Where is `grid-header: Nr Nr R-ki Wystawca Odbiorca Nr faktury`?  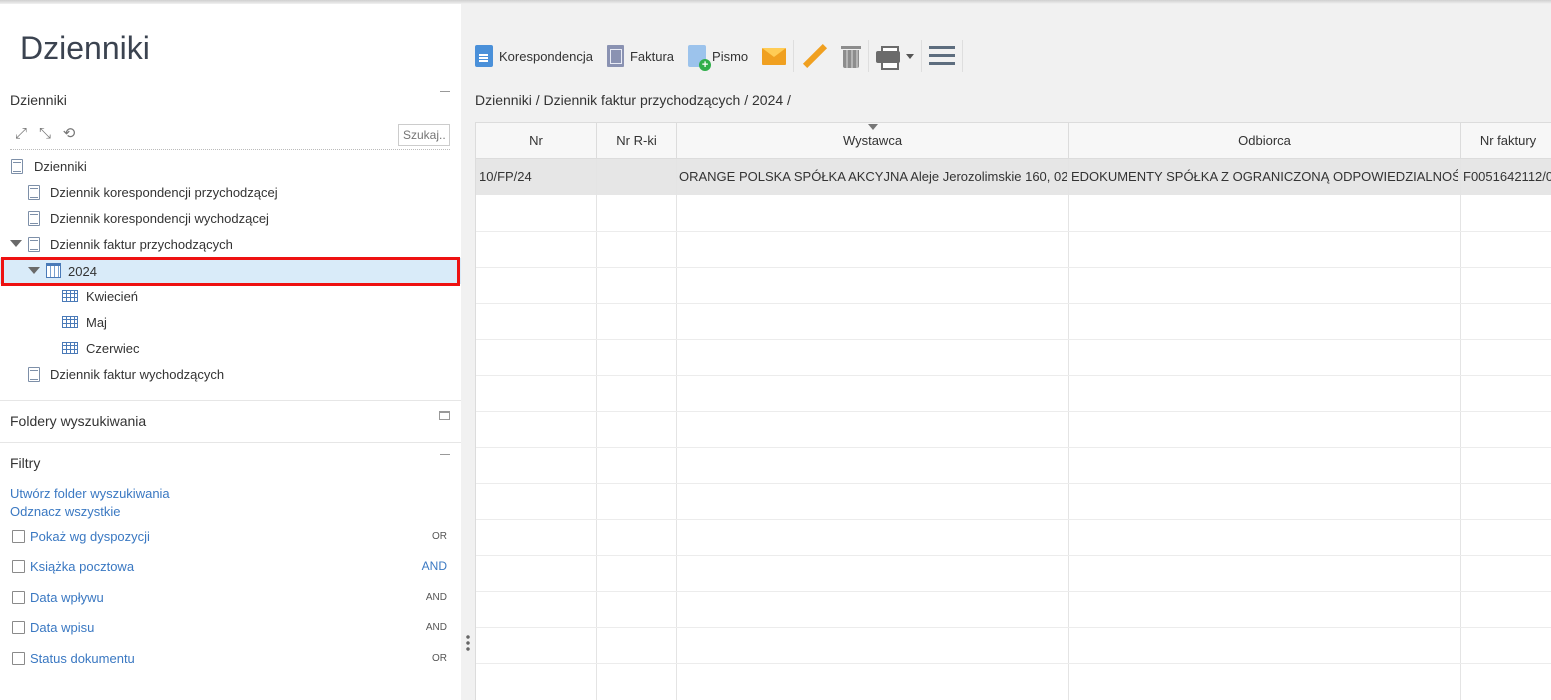 grid-header: Nr Nr R-ki Wystawca Odbiorca Nr faktury is located at coordinates (1013, 141).